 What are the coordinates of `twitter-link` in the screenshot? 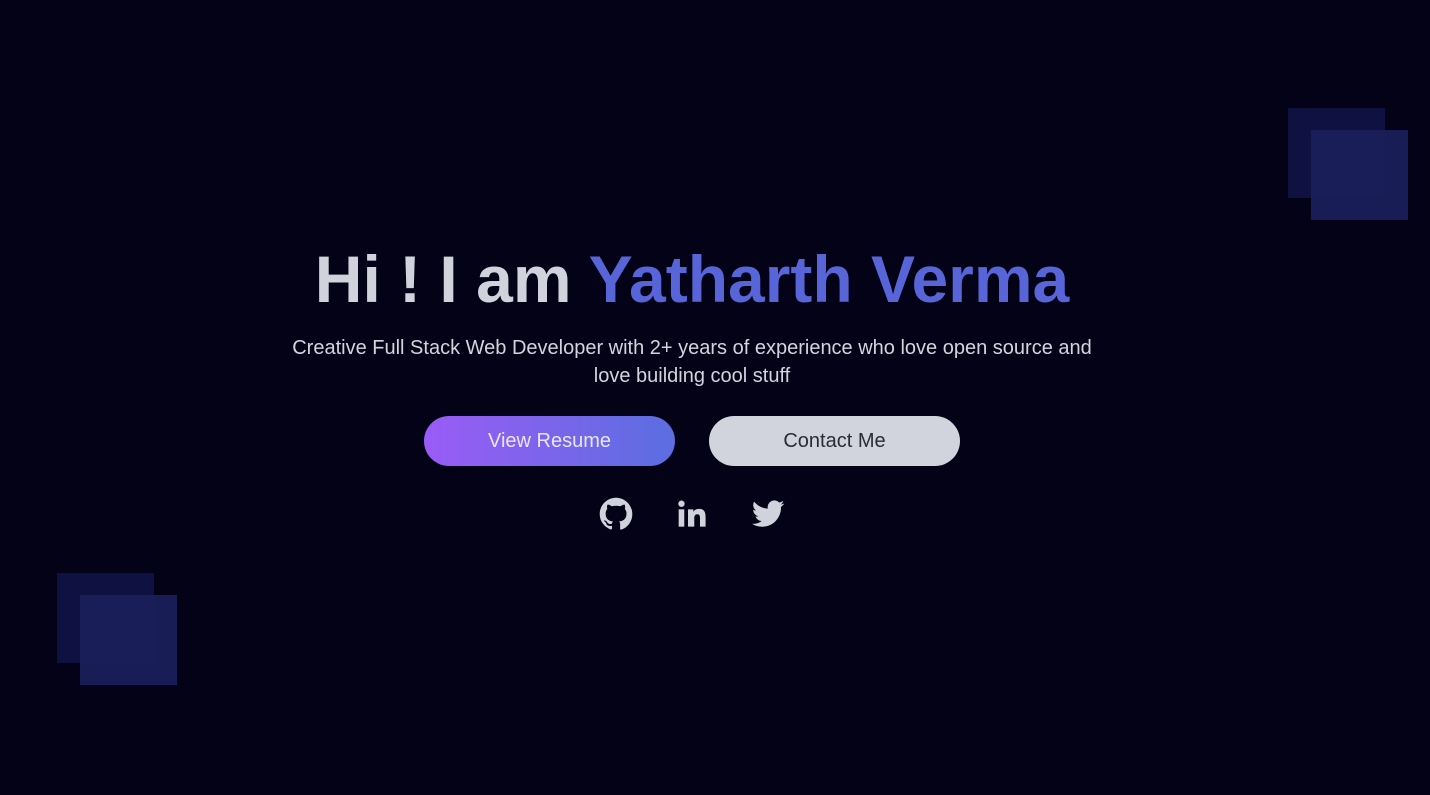 It's located at (768, 514).